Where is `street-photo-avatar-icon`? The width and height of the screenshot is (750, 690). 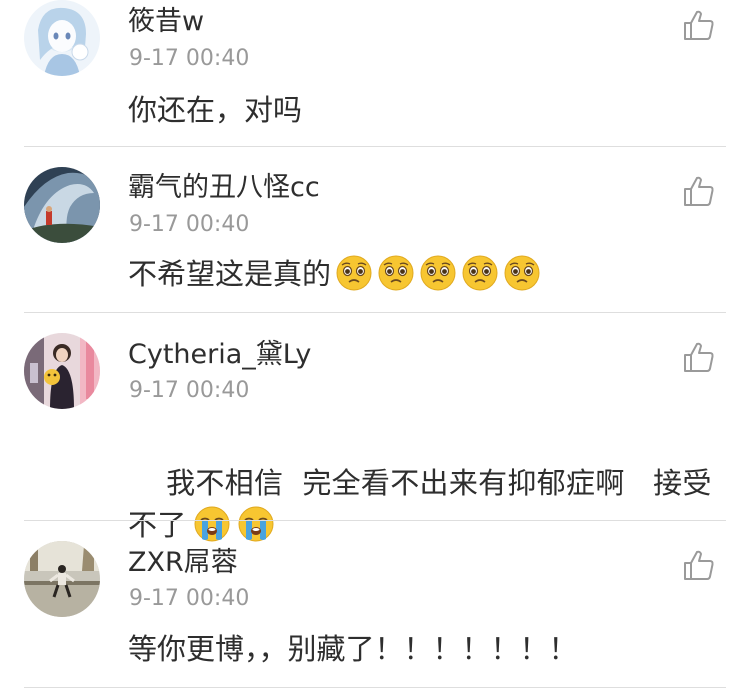
street-photo-avatar-icon is located at coordinates (62, 579).